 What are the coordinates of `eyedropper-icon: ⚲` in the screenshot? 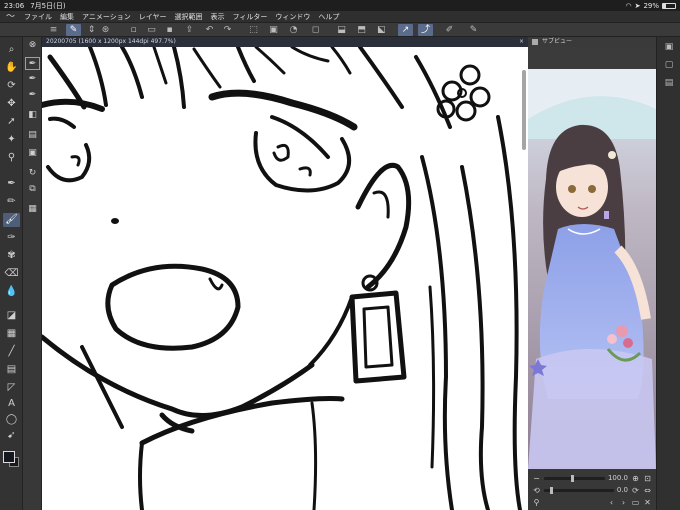 It's located at (11, 158).